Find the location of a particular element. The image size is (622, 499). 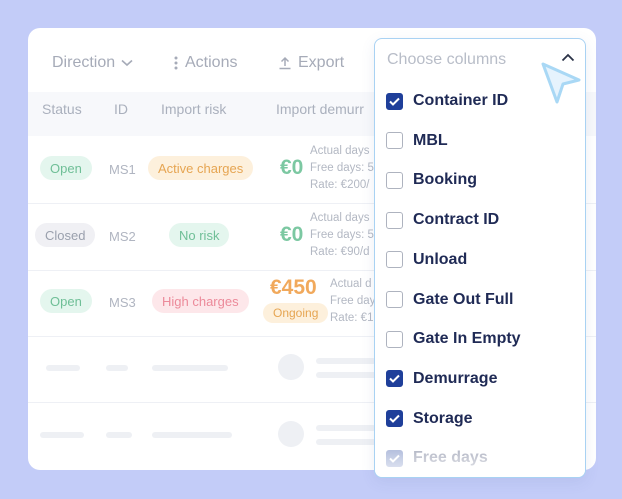

column-option: MBL is located at coordinates (417, 141).